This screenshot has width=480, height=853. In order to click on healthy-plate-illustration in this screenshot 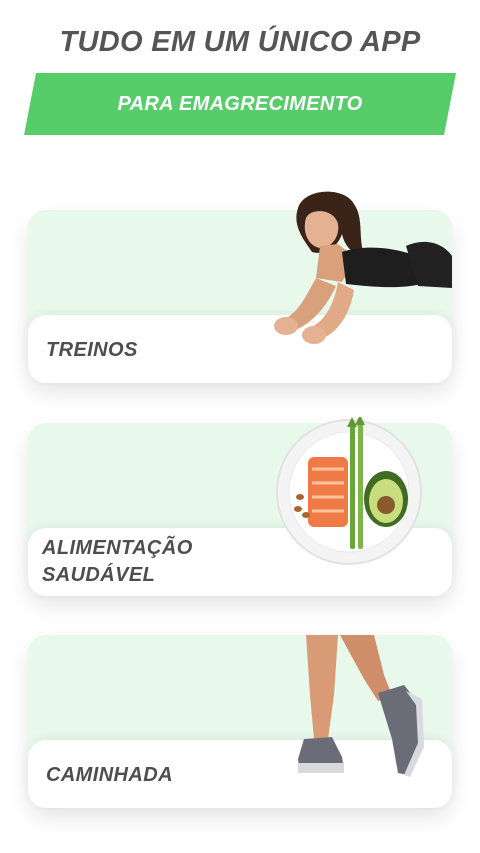, I will do `click(349, 491)`.